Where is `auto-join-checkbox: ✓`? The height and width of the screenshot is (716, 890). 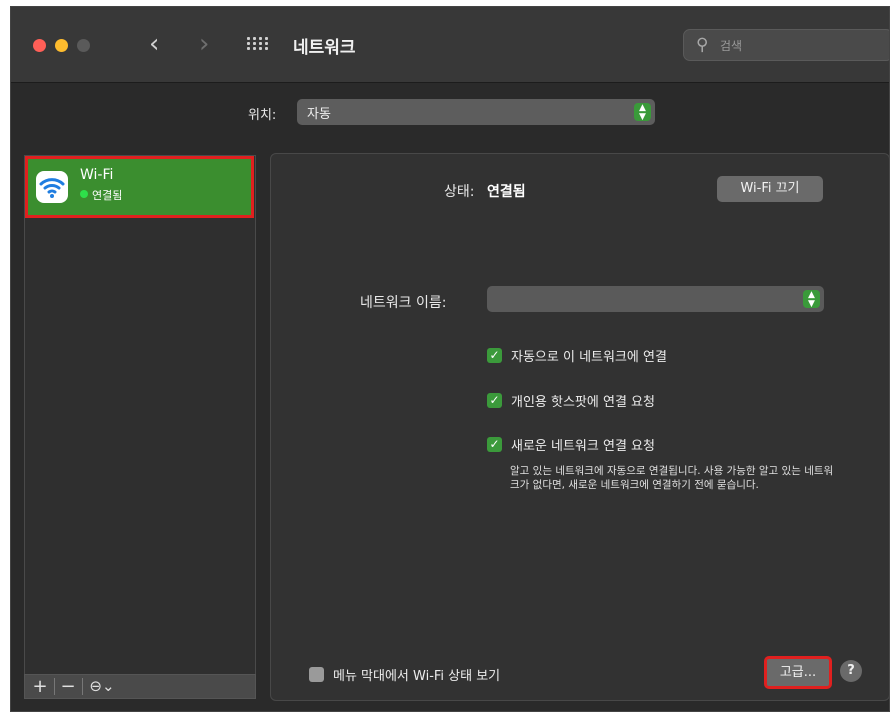 auto-join-checkbox: ✓ is located at coordinates (494, 355).